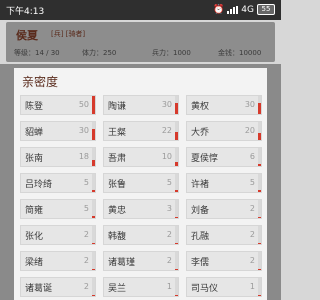  Describe the element at coordinates (117, 237) in the screenshot. I see `character-name: 韩馥` at that location.